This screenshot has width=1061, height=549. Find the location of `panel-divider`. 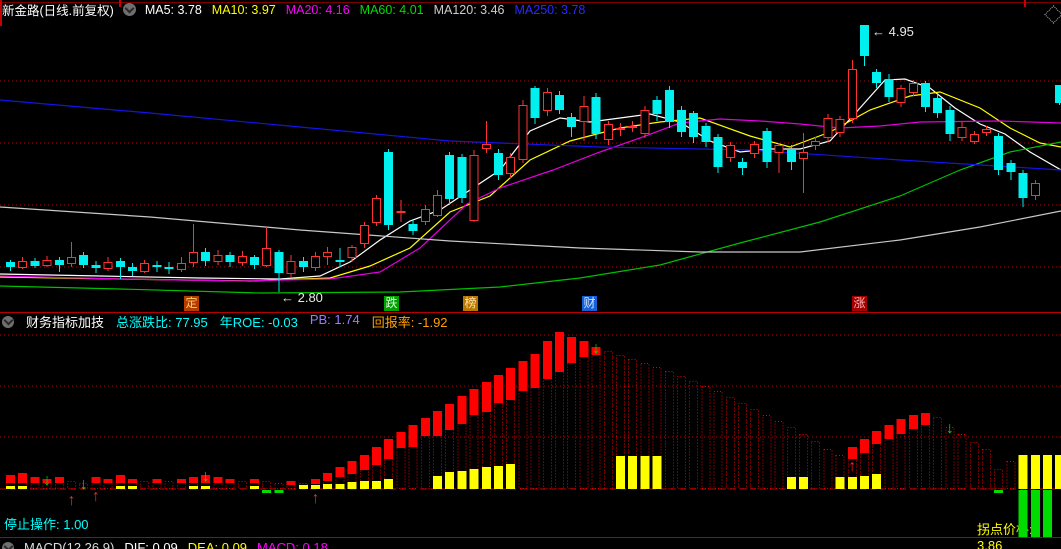

panel-divider is located at coordinates (530, 537).